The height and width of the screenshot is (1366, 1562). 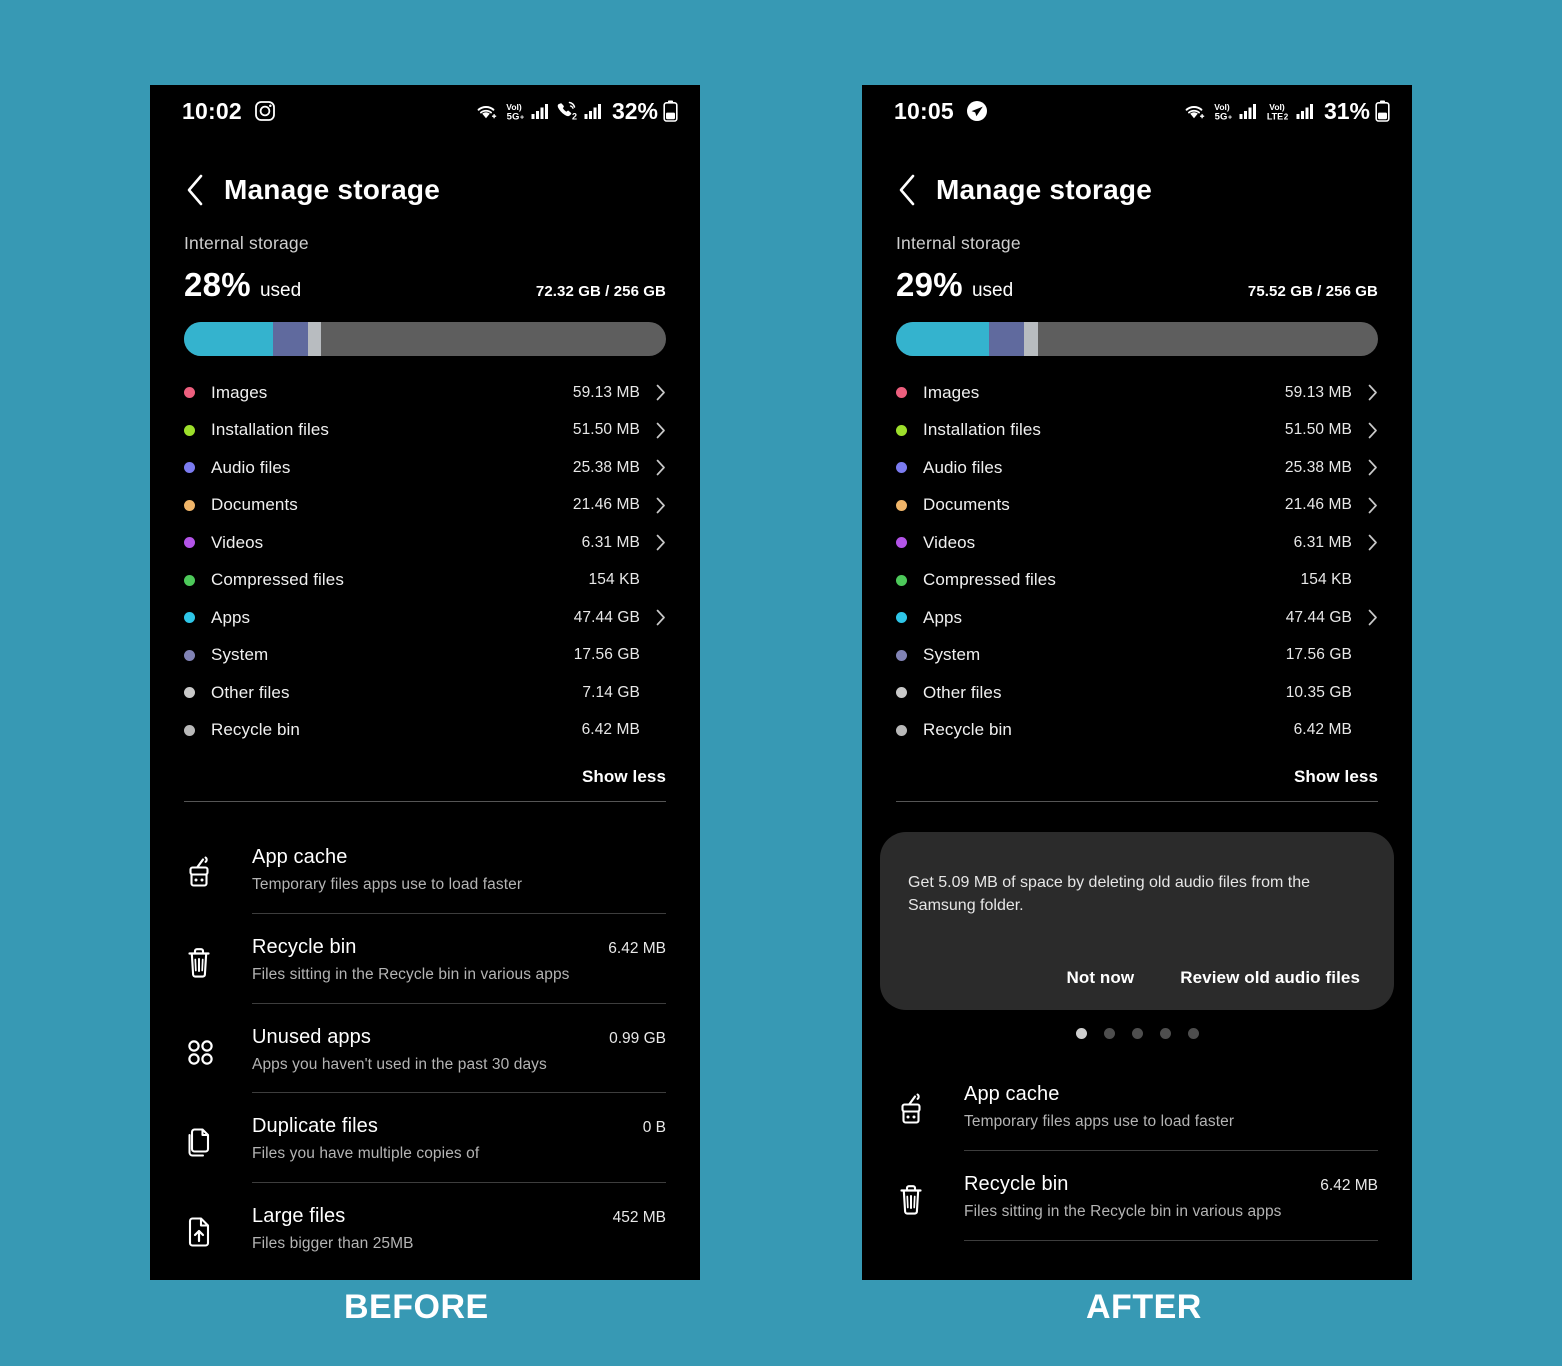 I want to click on svg-text: 5G, so click(x=1221, y=117).